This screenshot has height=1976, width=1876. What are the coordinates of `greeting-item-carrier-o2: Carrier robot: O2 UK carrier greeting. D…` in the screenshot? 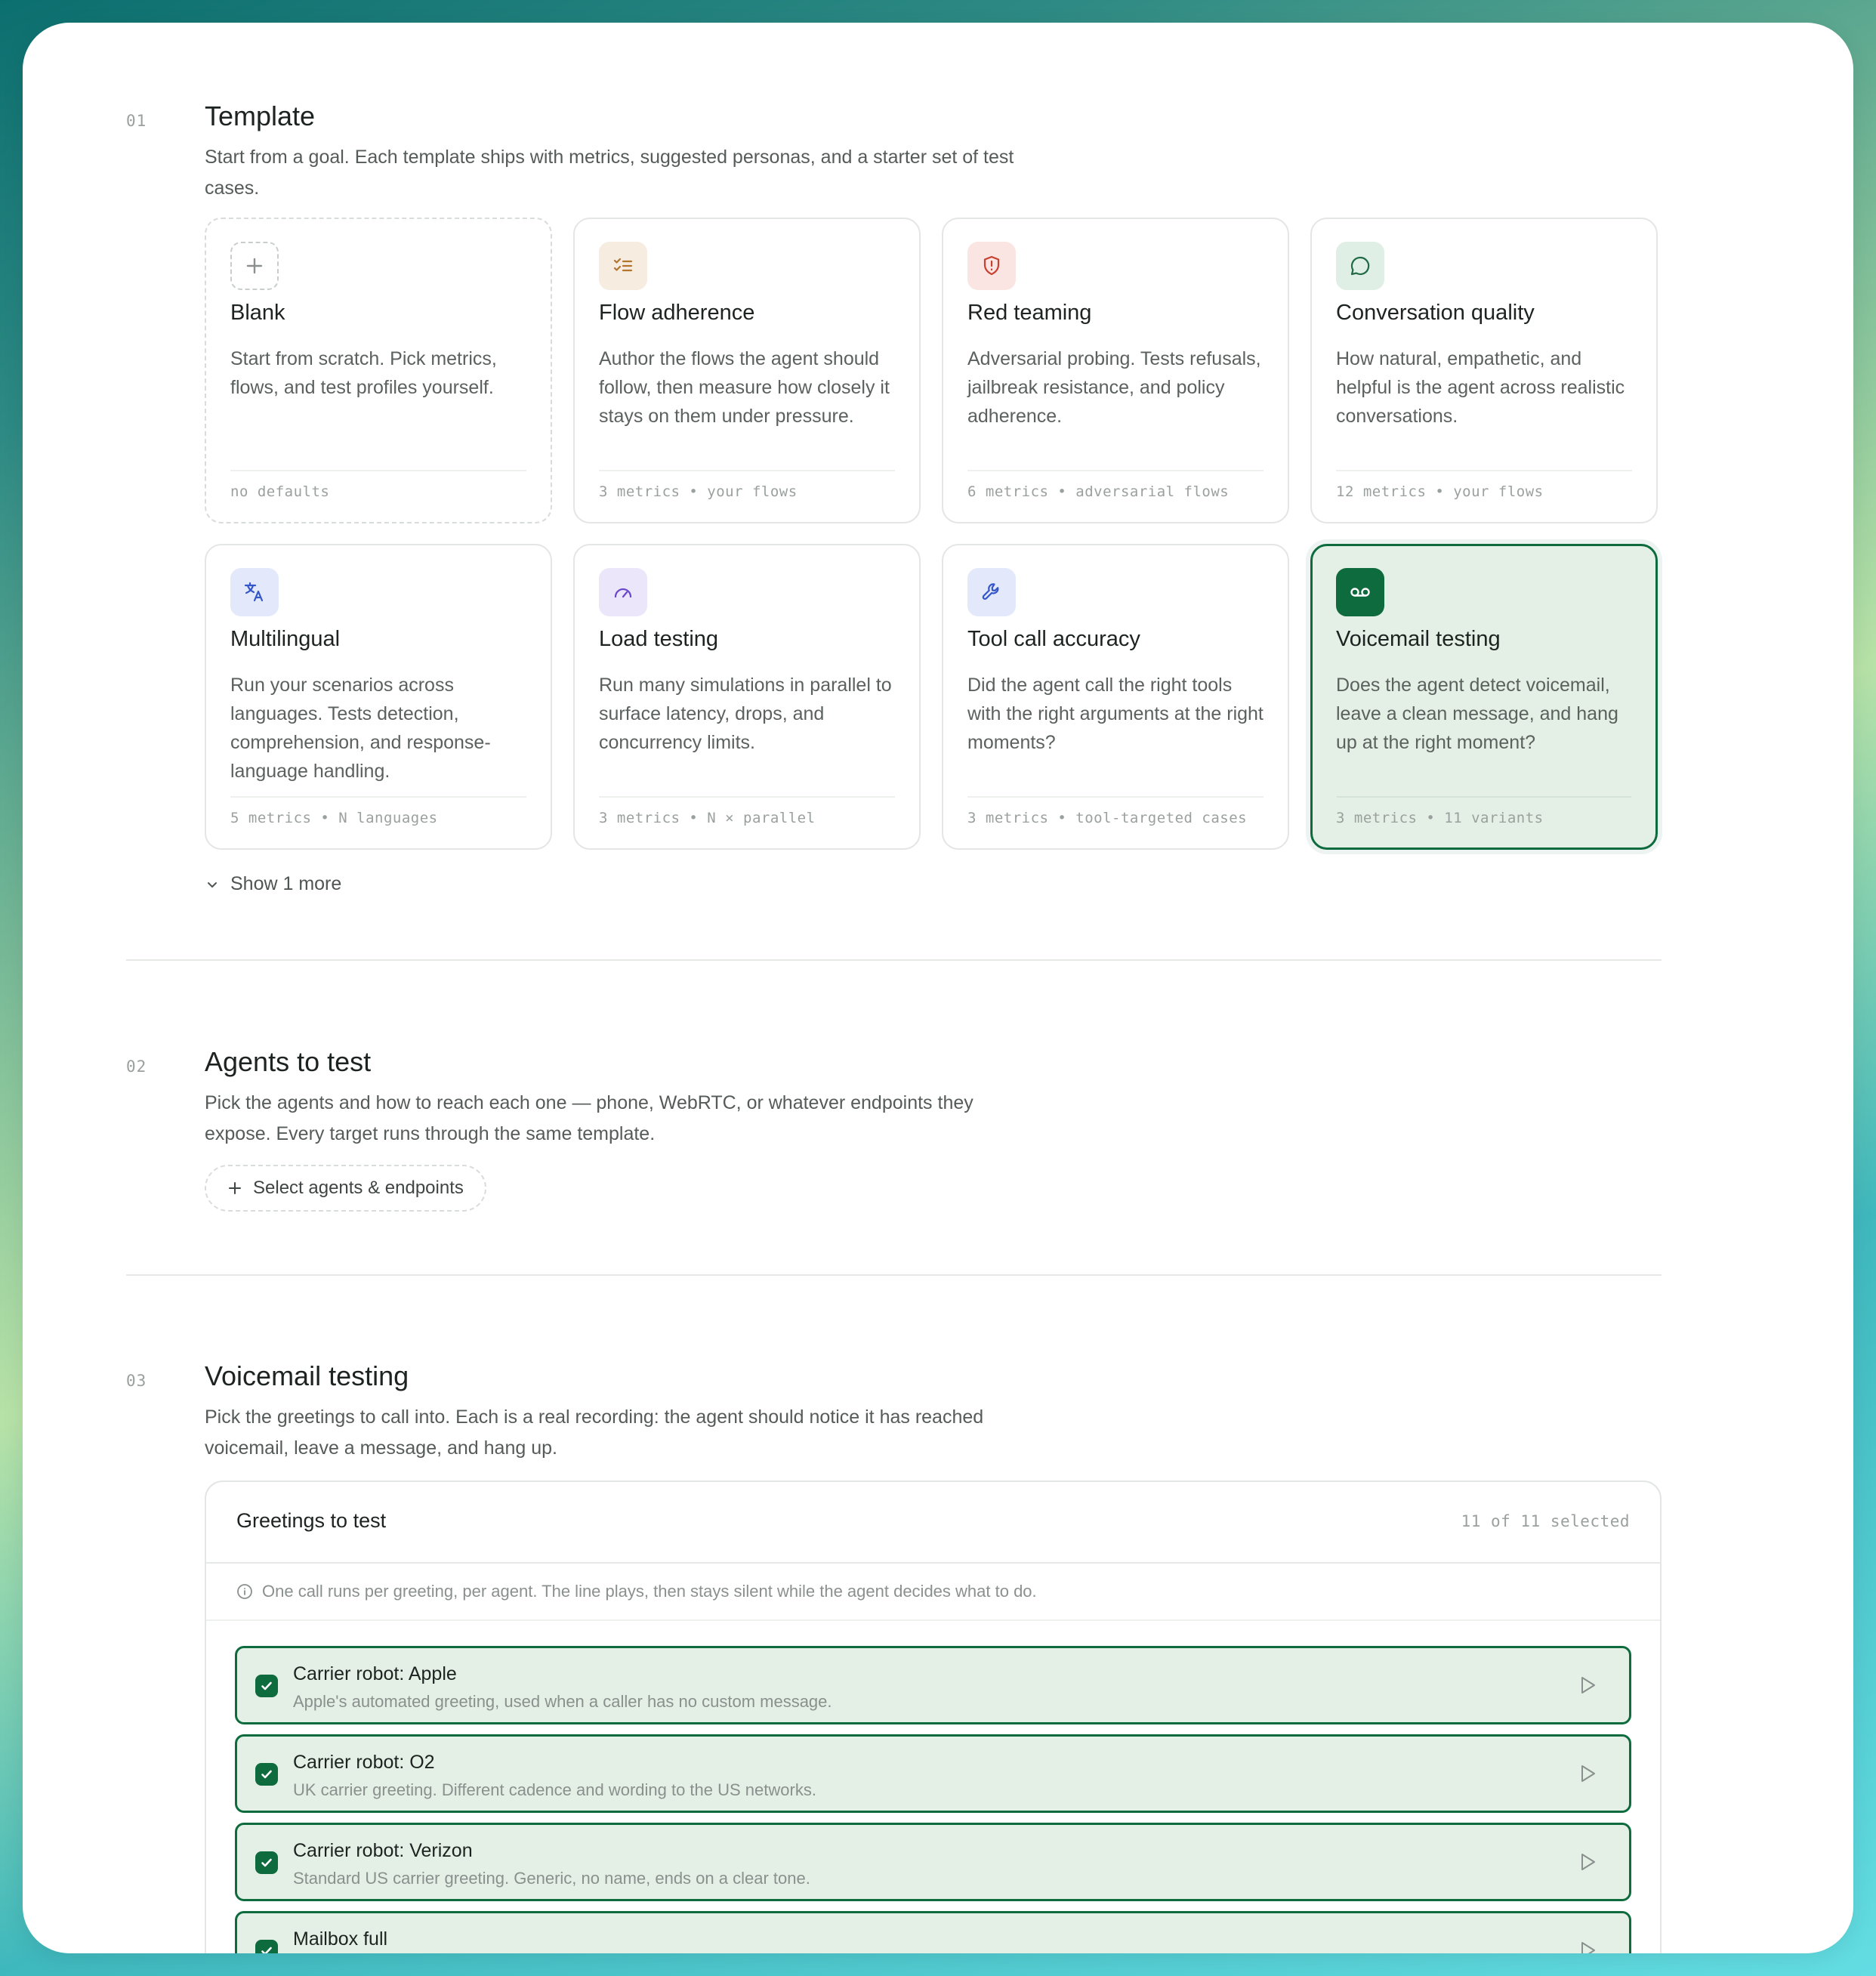 It's located at (933, 1773).